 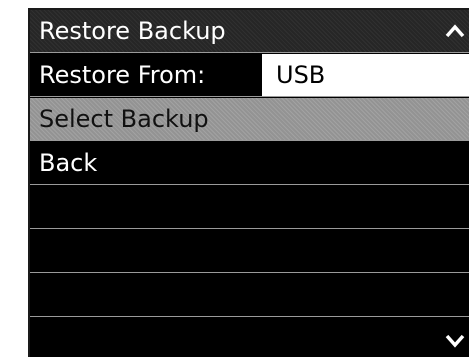 What do you see at coordinates (68, 163) in the screenshot?
I see `back-label: Back` at bounding box center [68, 163].